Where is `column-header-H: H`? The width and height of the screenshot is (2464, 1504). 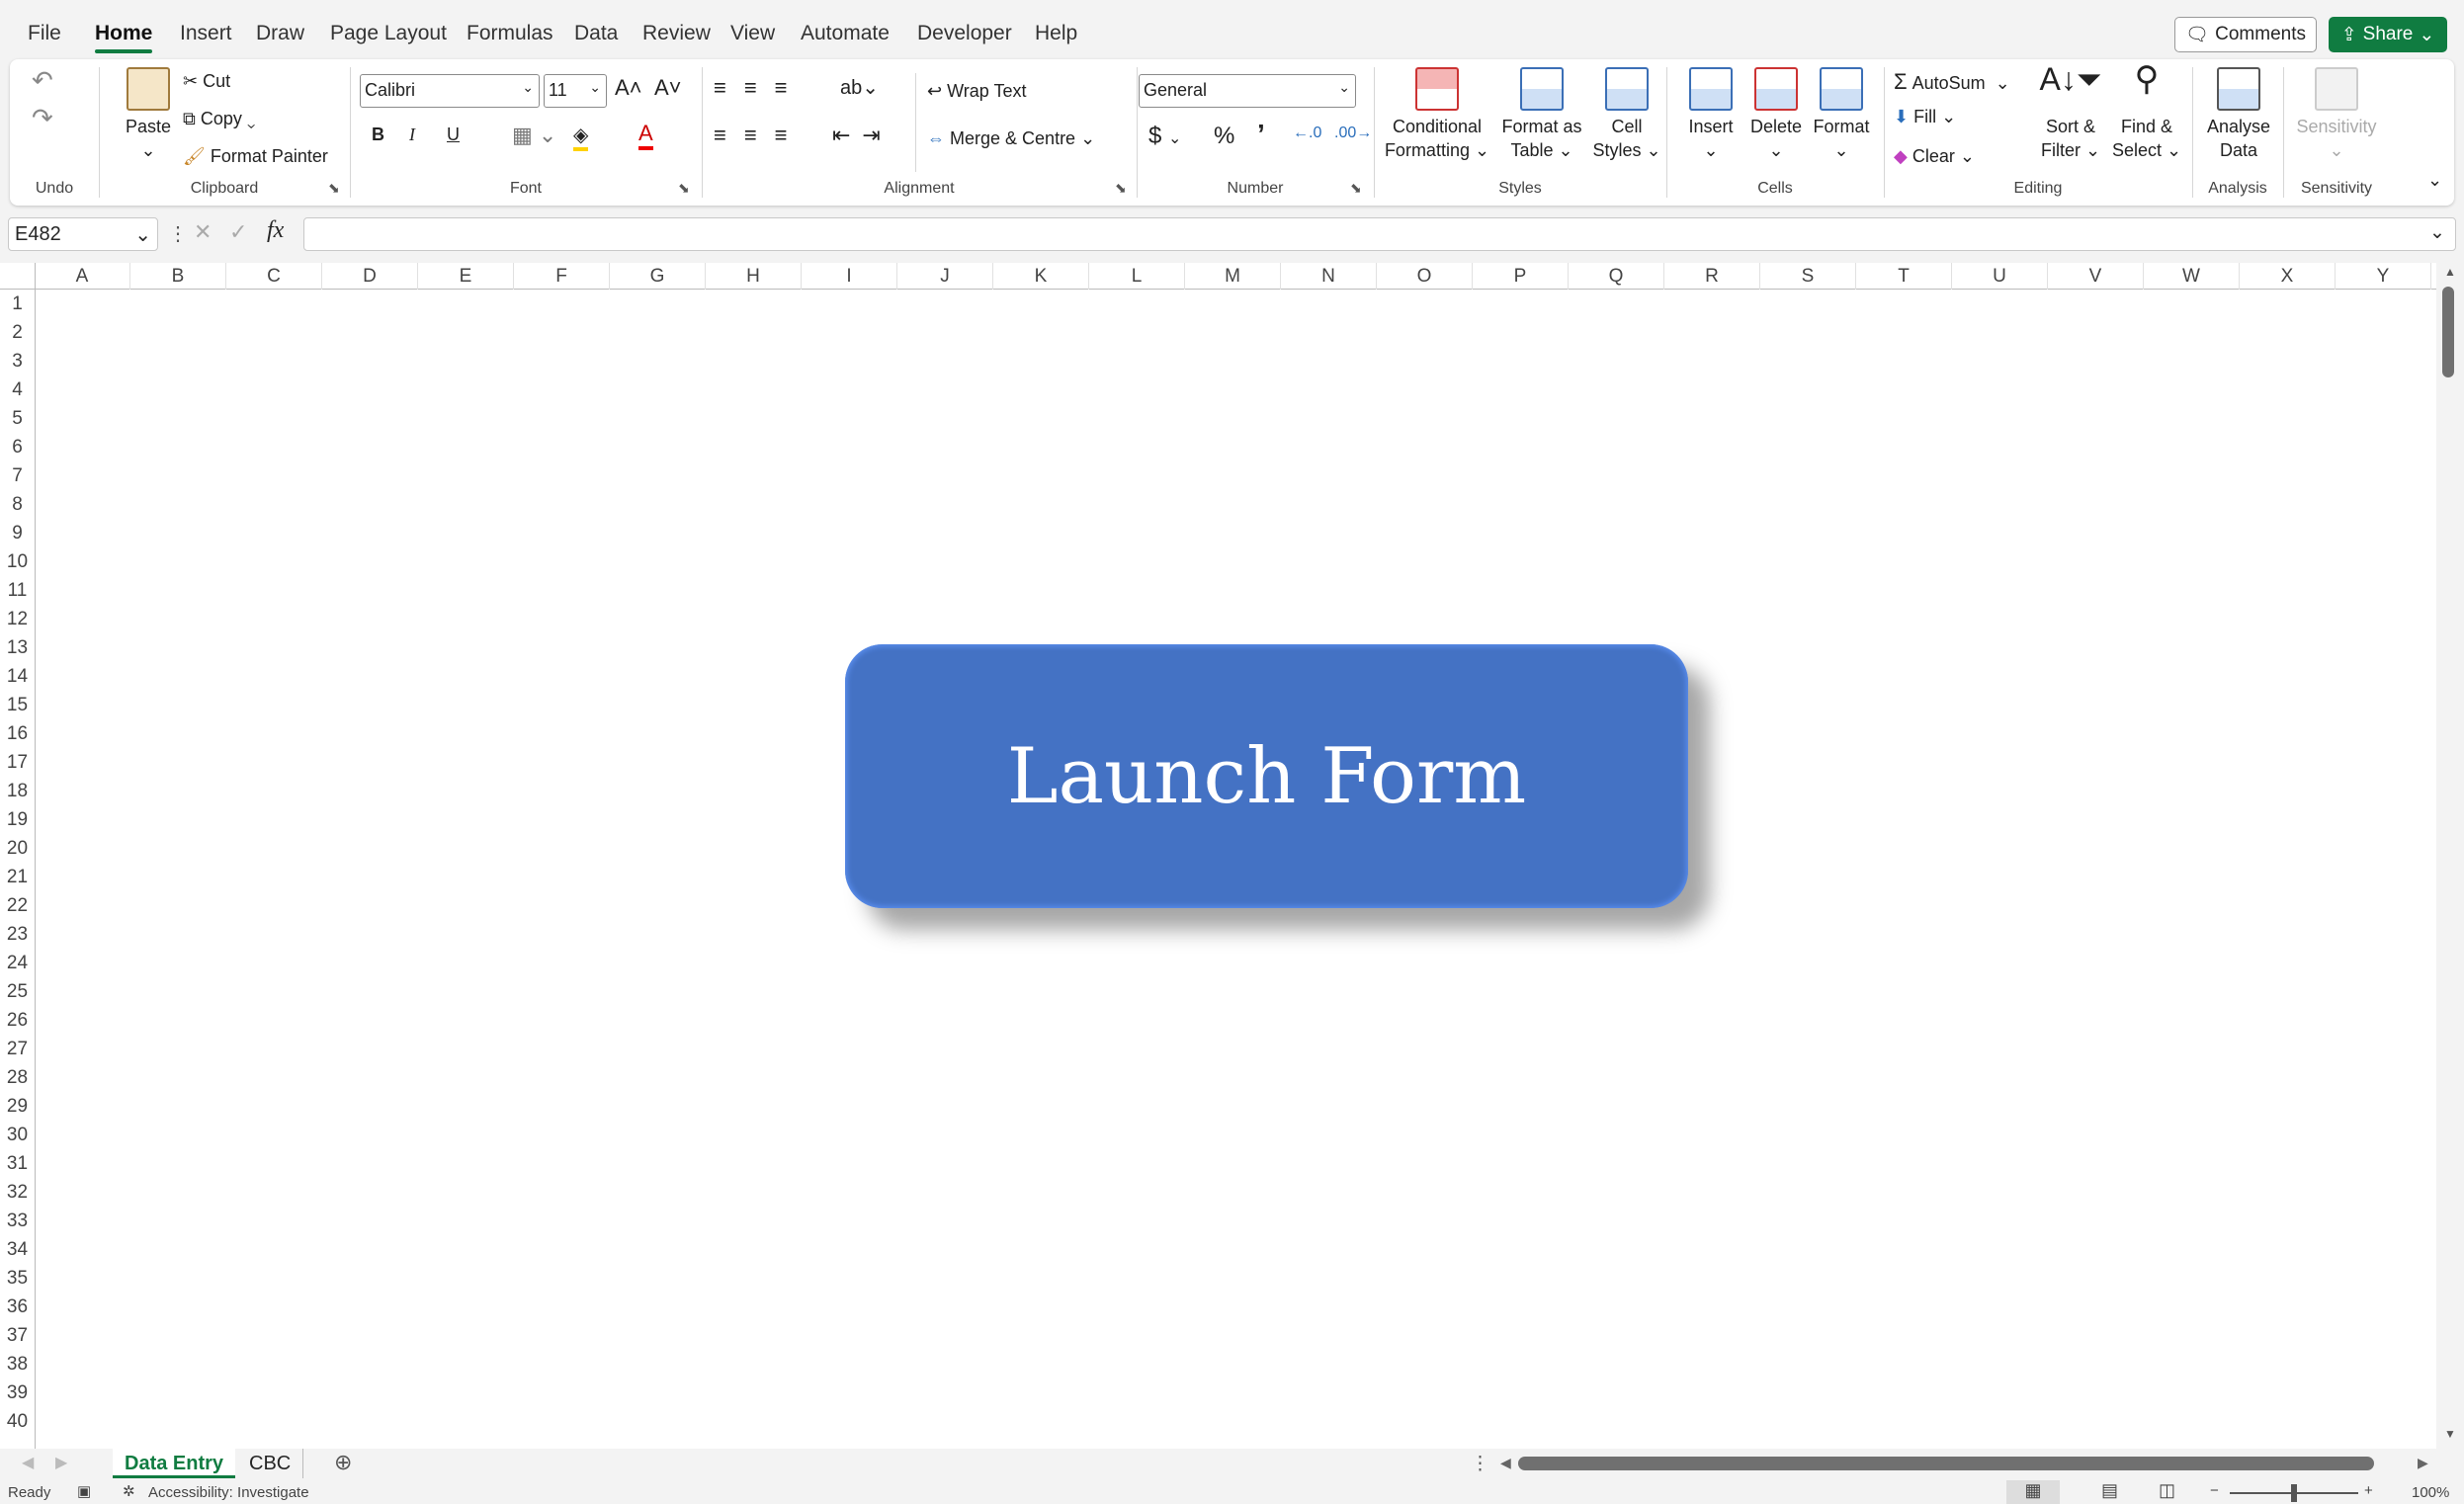 column-header-H: H is located at coordinates (754, 276).